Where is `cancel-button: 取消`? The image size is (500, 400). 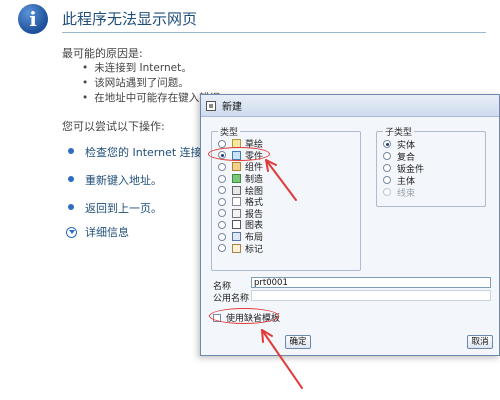
cancel-button: 取消 is located at coordinates (480, 342).